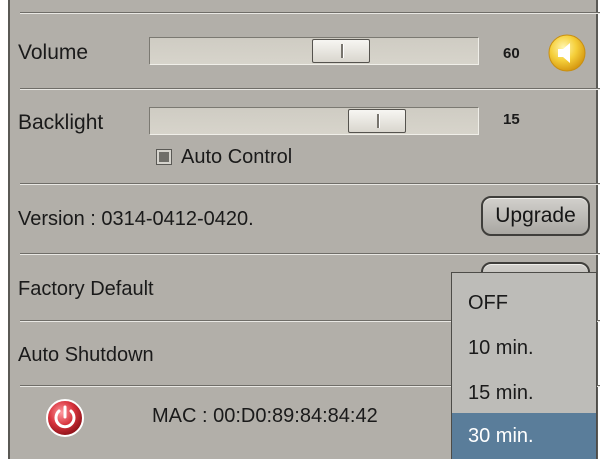 The image size is (604, 459). What do you see at coordinates (524, 303) in the screenshot?
I see `dropdown-option-off: OFF` at bounding box center [524, 303].